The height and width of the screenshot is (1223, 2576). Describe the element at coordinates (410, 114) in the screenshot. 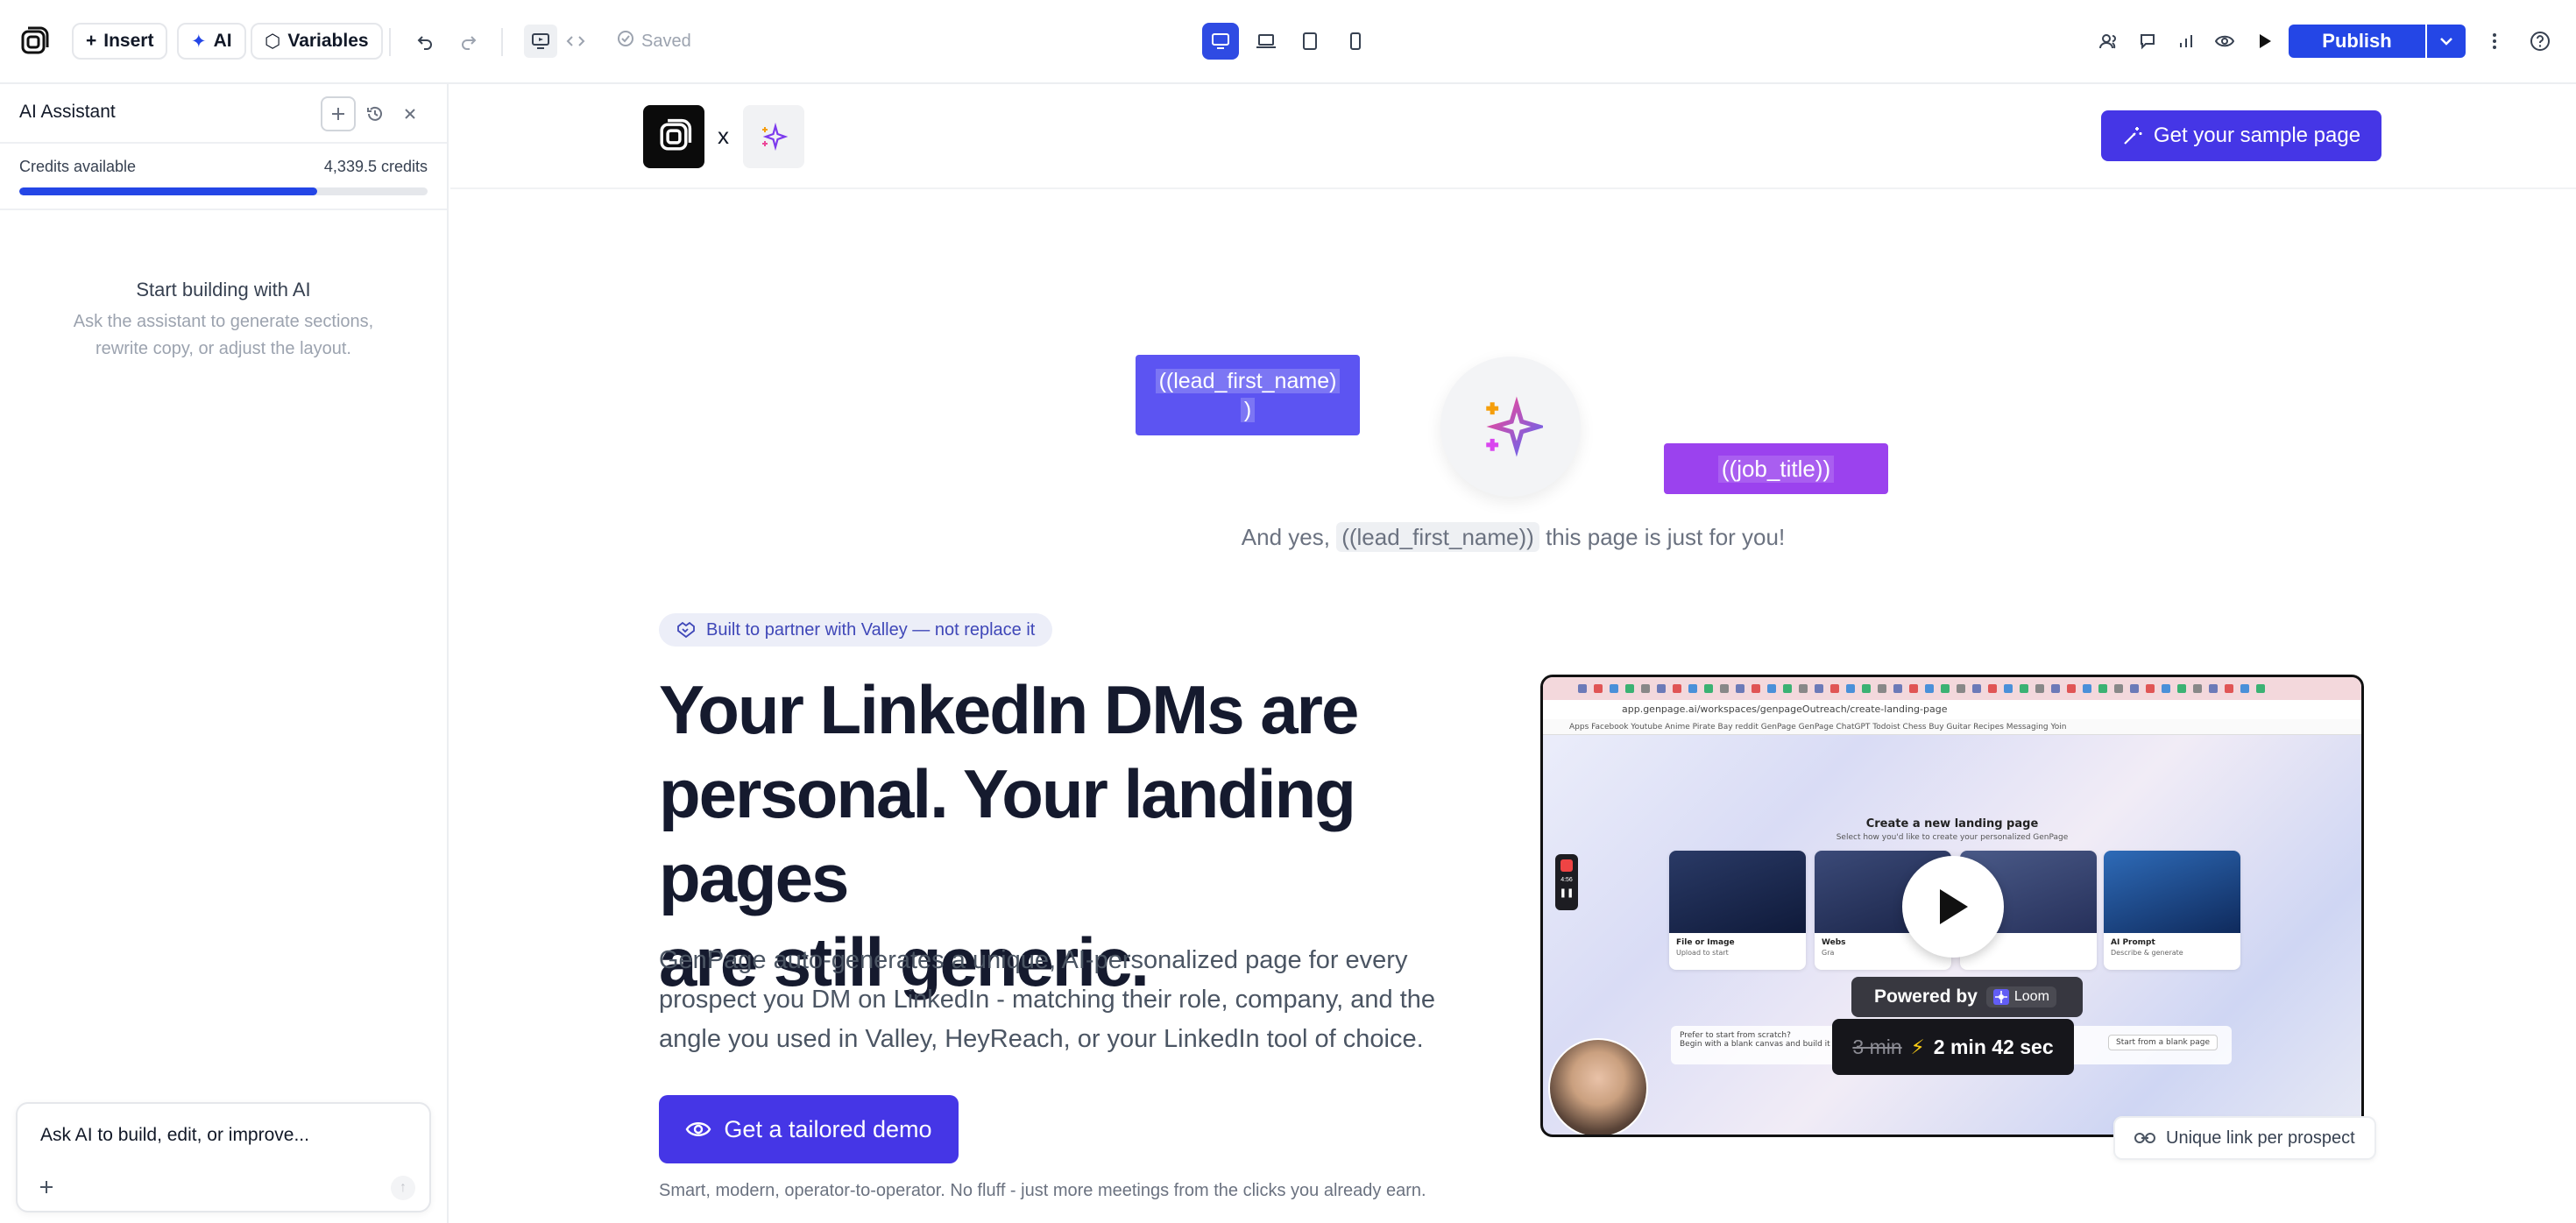

I see `close-icon` at that location.